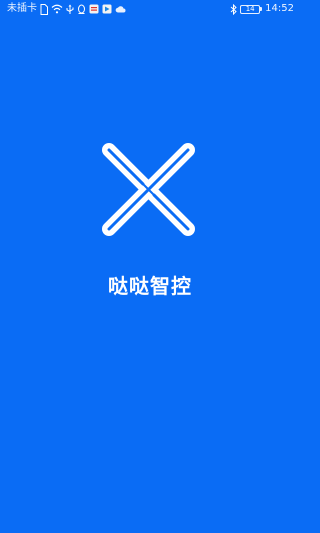 The height and width of the screenshot is (533, 320). Describe the element at coordinates (81, 9) in the screenshot. I see `qq-icon` at that location.